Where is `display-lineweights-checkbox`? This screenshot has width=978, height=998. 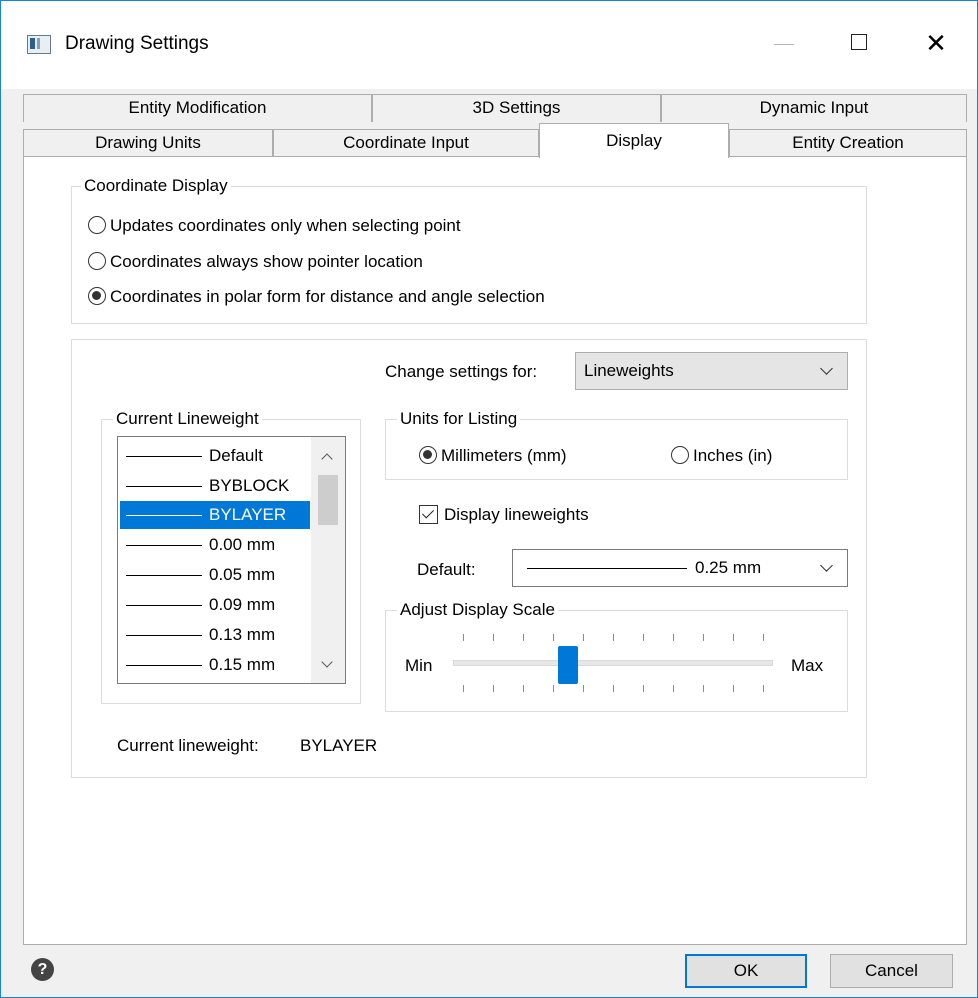
display-lineweights-checkbox is located at coordinates (428, 514).